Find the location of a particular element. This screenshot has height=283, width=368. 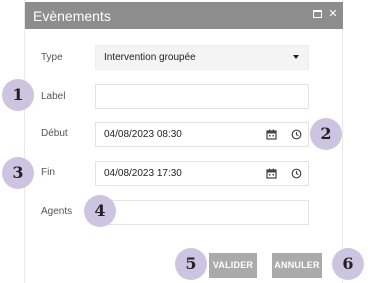

agents-label: Agents is located at coordinates (57, 211).